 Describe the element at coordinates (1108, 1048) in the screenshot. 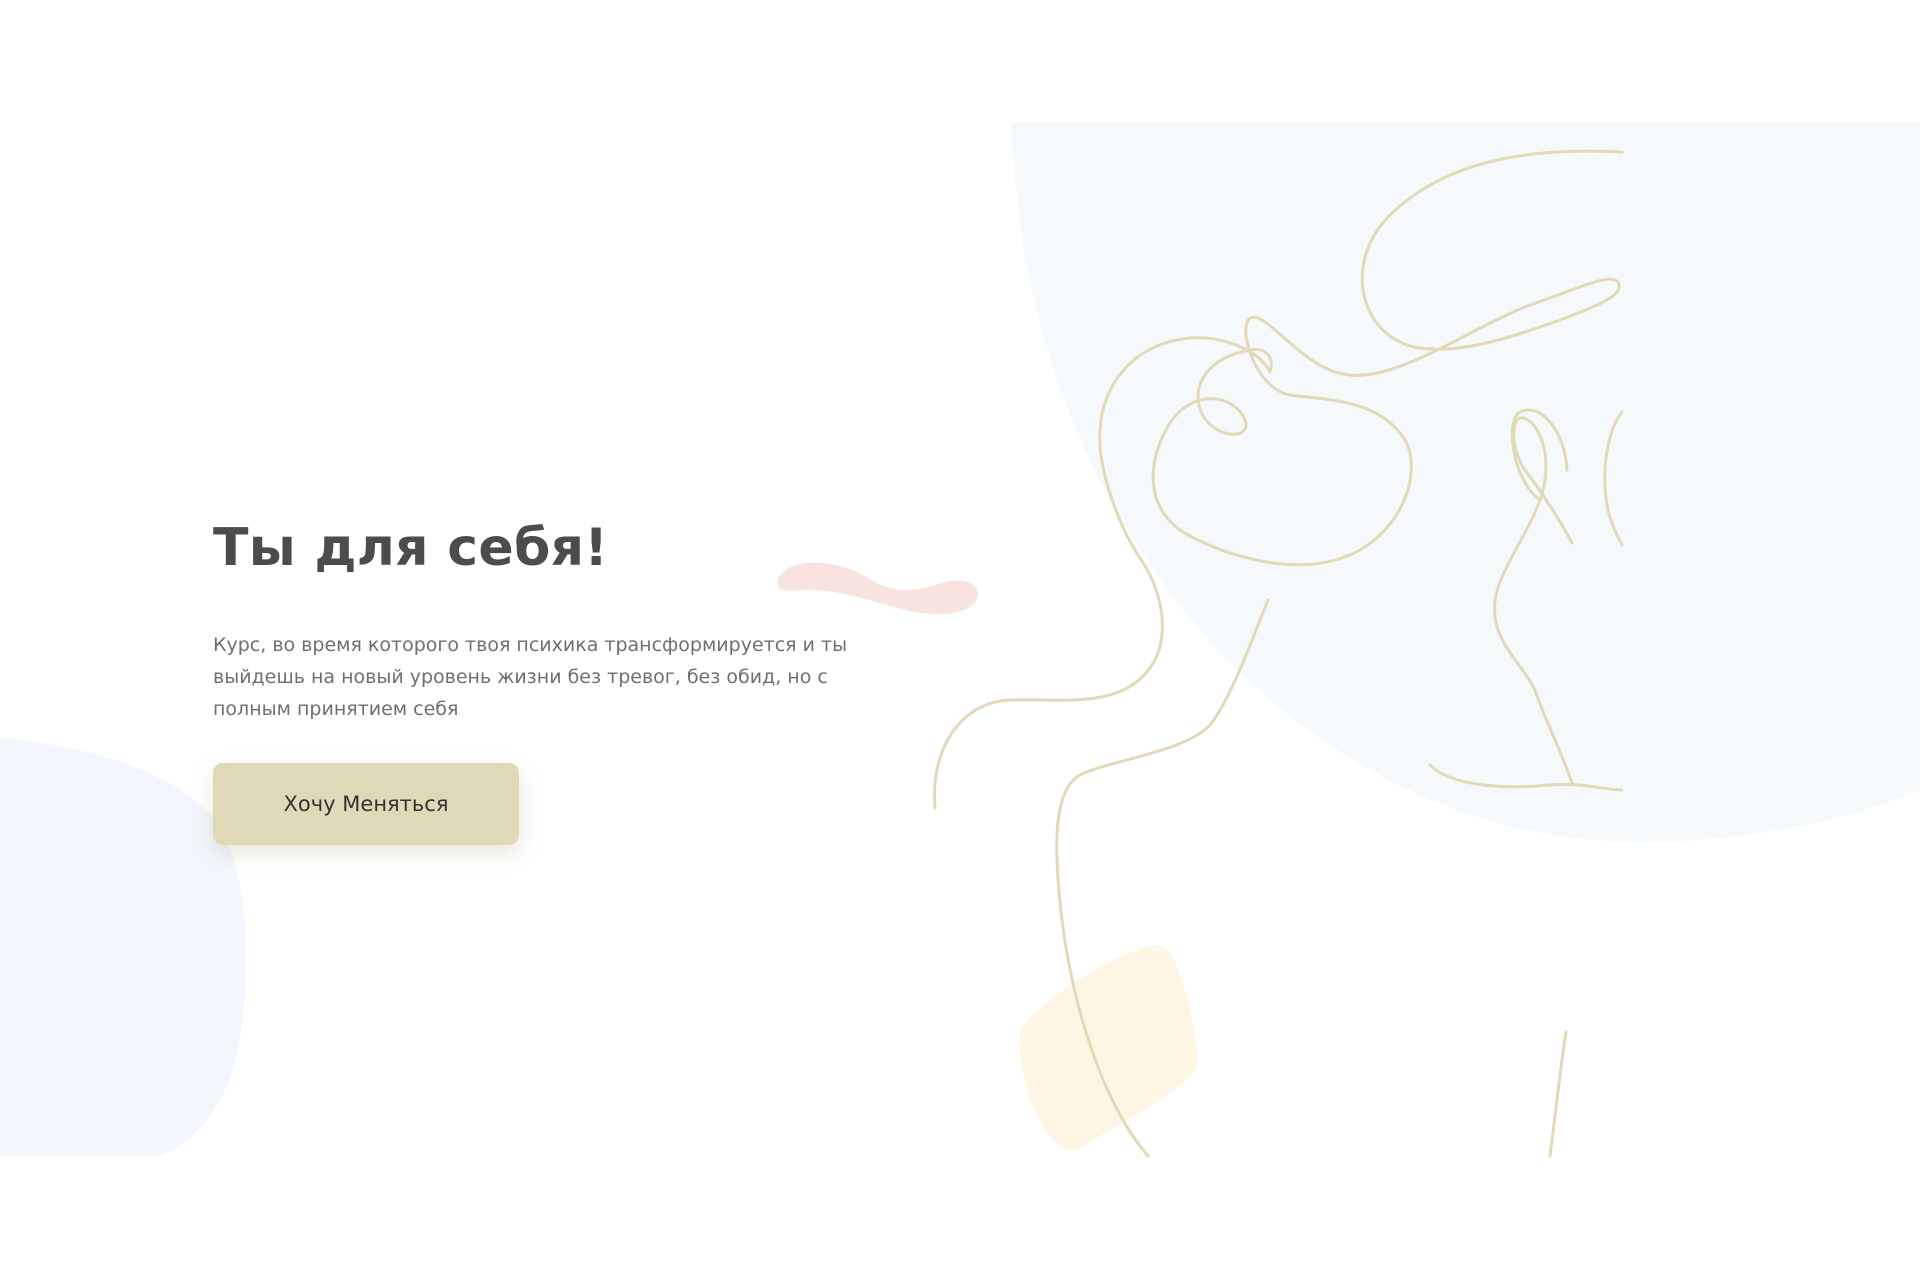

I see `peach-square-blob` at that location.